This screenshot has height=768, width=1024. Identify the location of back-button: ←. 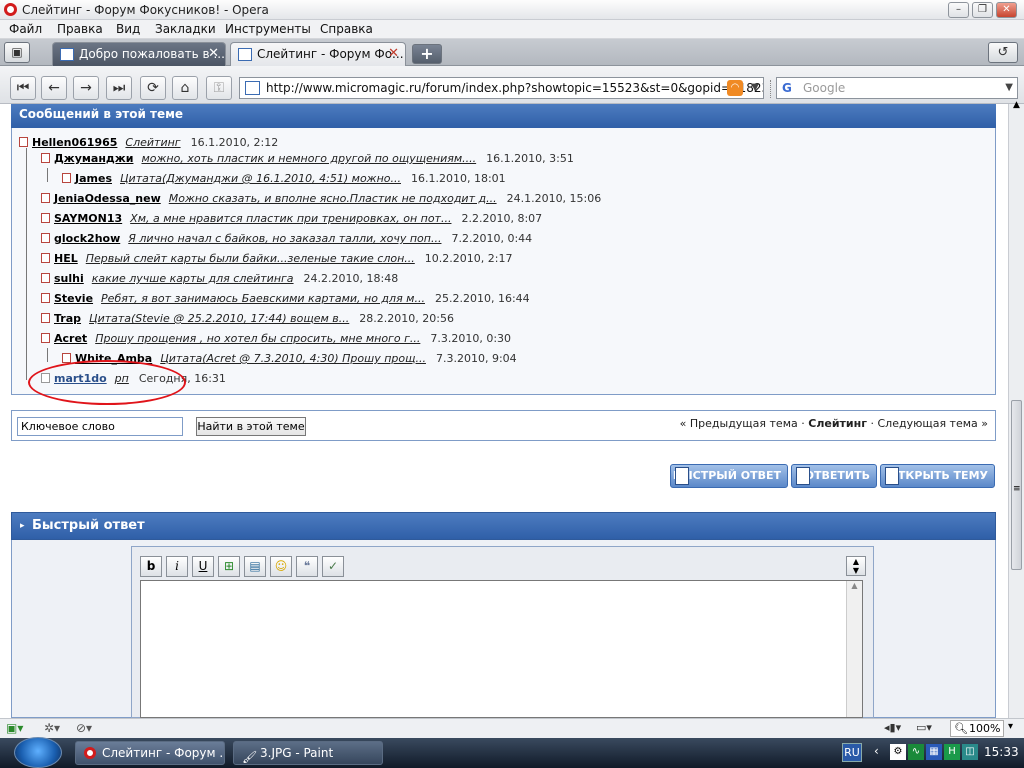
(54, 88).